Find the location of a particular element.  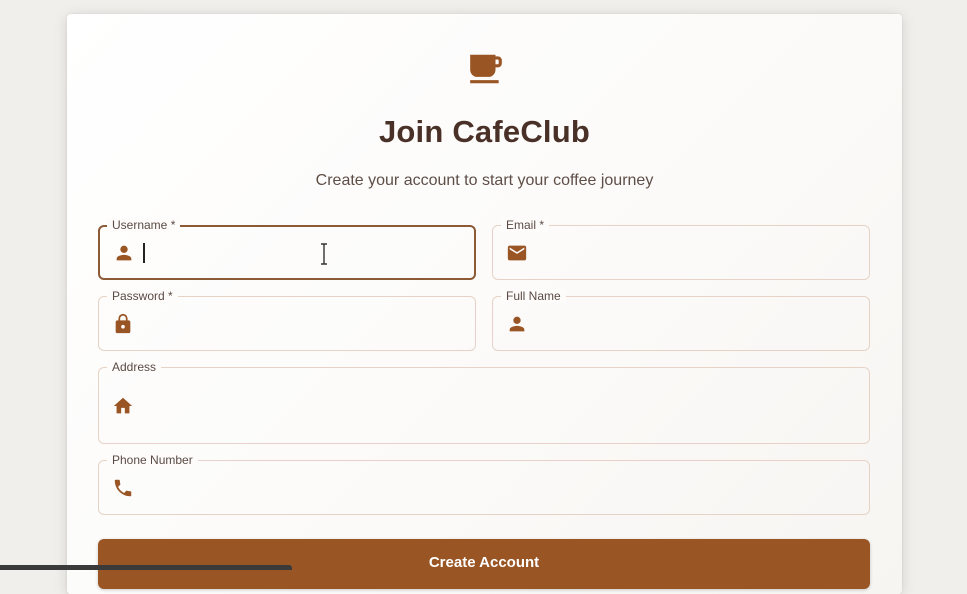

home-icon is located at coordinates (123, 405).